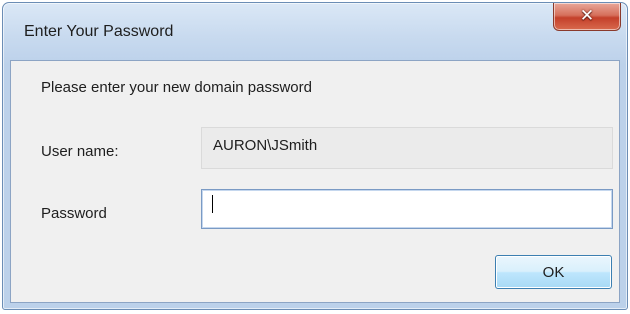  What do you see at coordinates (212, 204) in the screenshot?
I see `text-caret` at bounding box center [212, 204].